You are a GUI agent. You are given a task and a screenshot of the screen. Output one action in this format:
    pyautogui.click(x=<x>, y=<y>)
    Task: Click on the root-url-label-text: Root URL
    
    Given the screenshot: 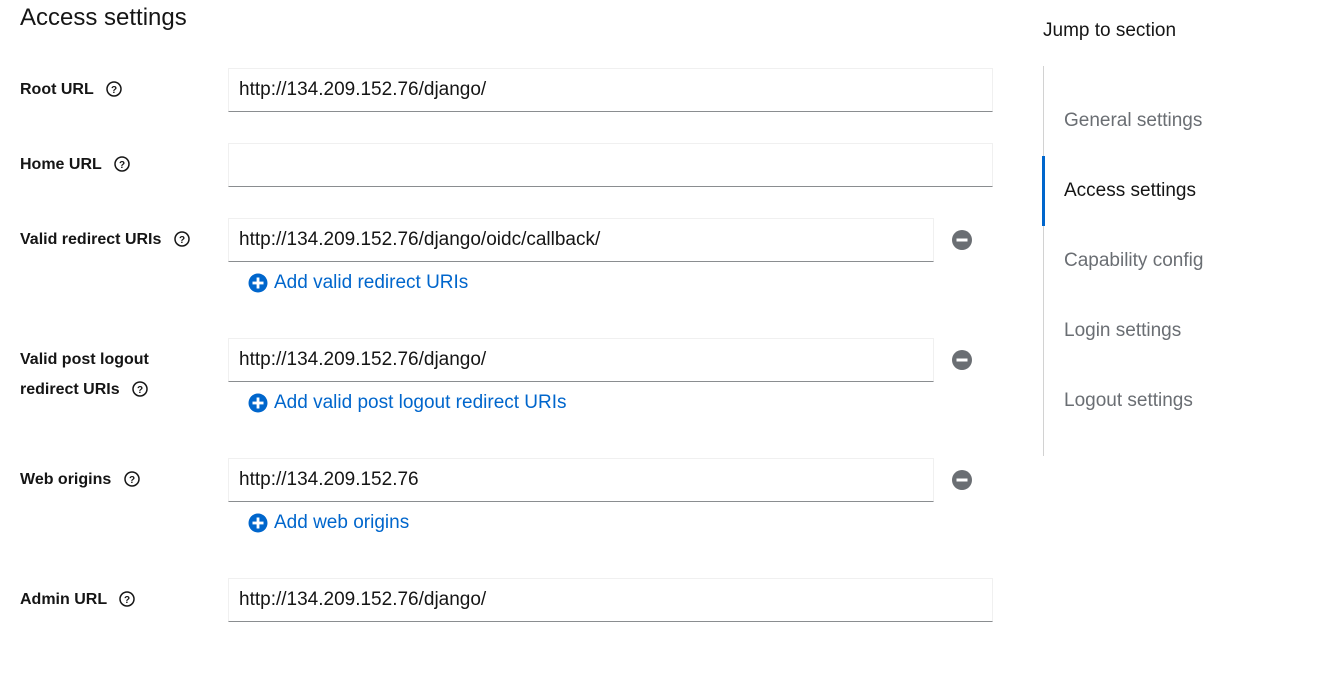 What is the action you would take?
    pyautogui.click(x=57, y=89)
    